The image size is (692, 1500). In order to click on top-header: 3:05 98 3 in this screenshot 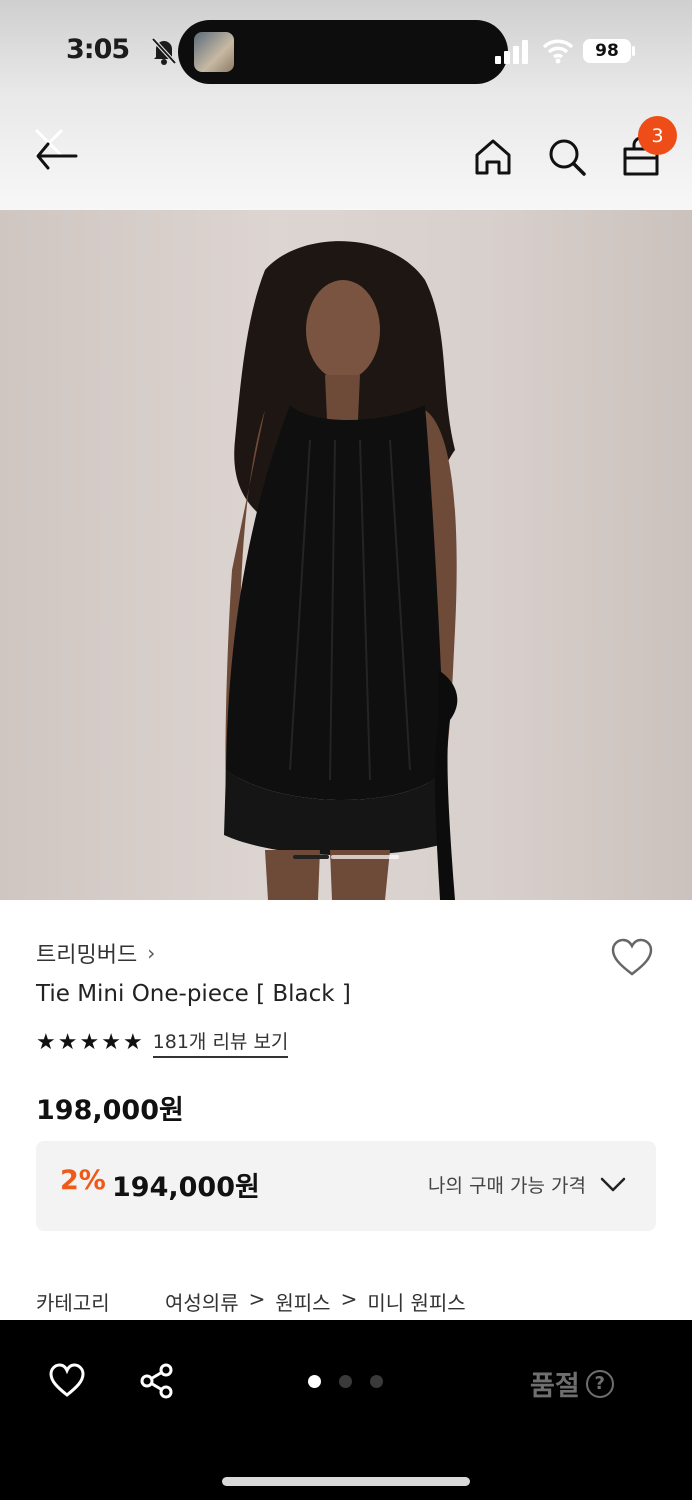, I will do `click(346, 105)`.